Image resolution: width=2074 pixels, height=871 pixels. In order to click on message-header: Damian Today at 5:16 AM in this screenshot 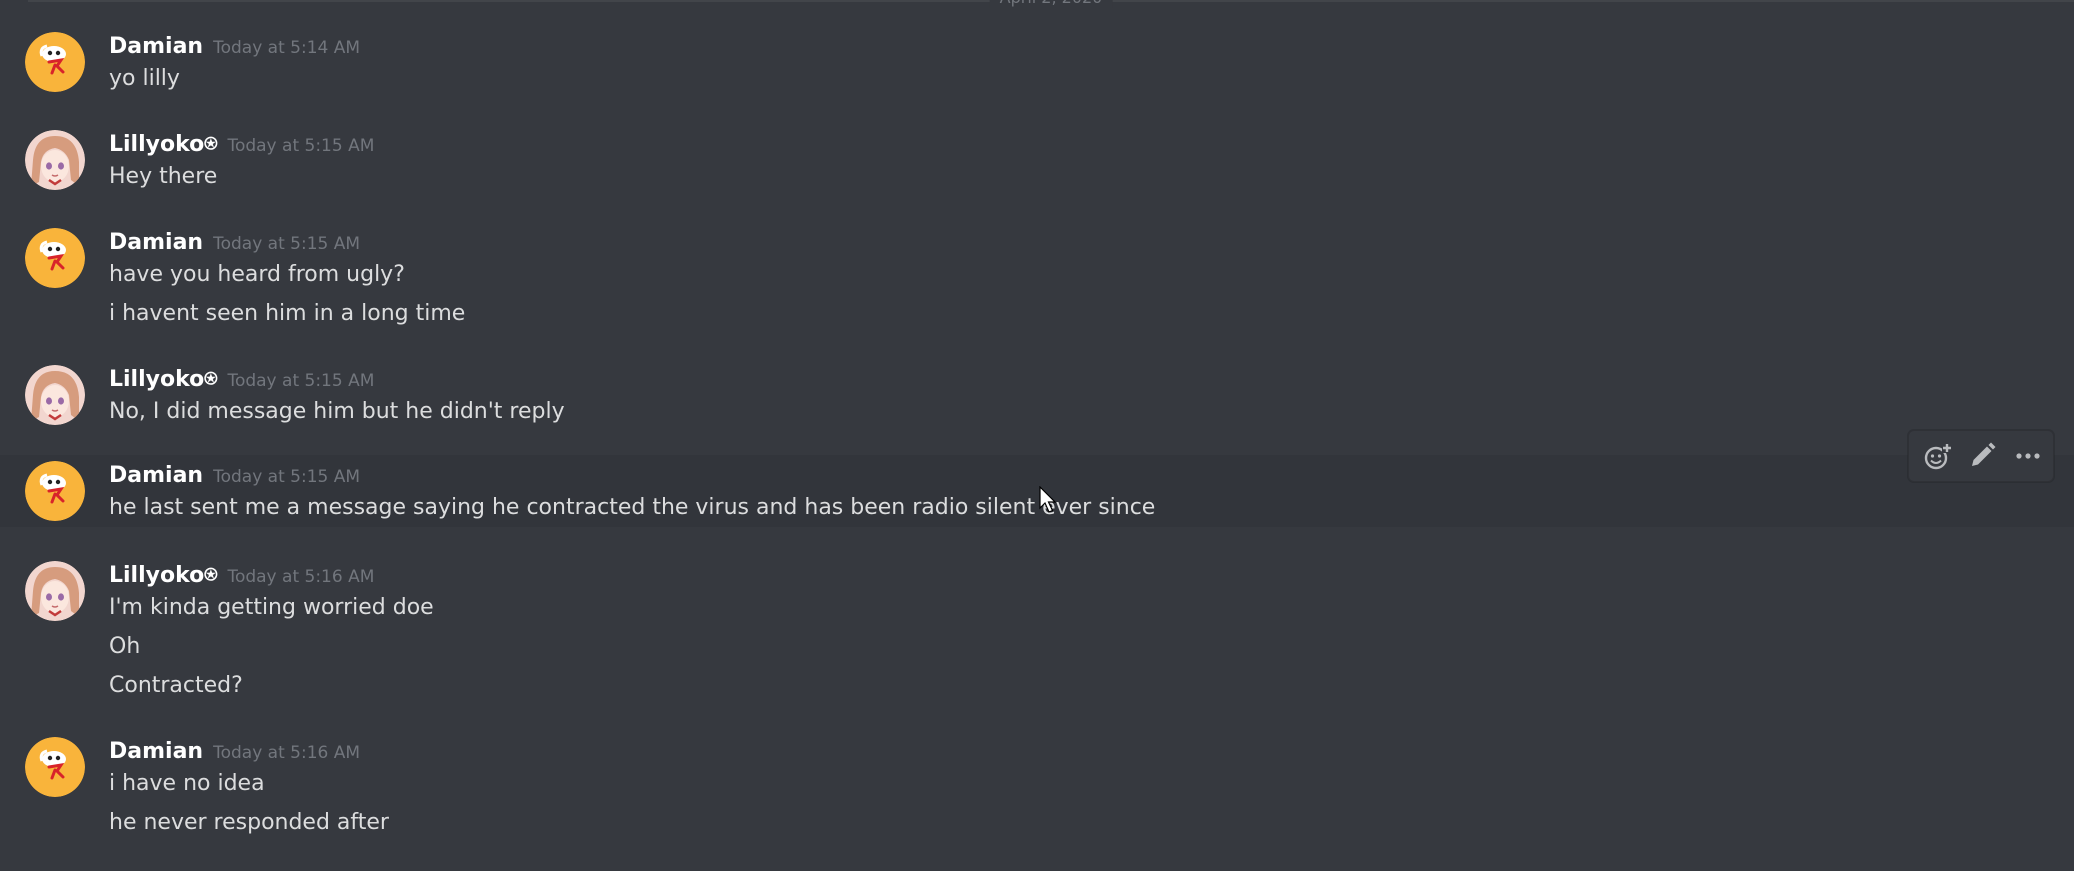, I will do `click(234, 751)`.